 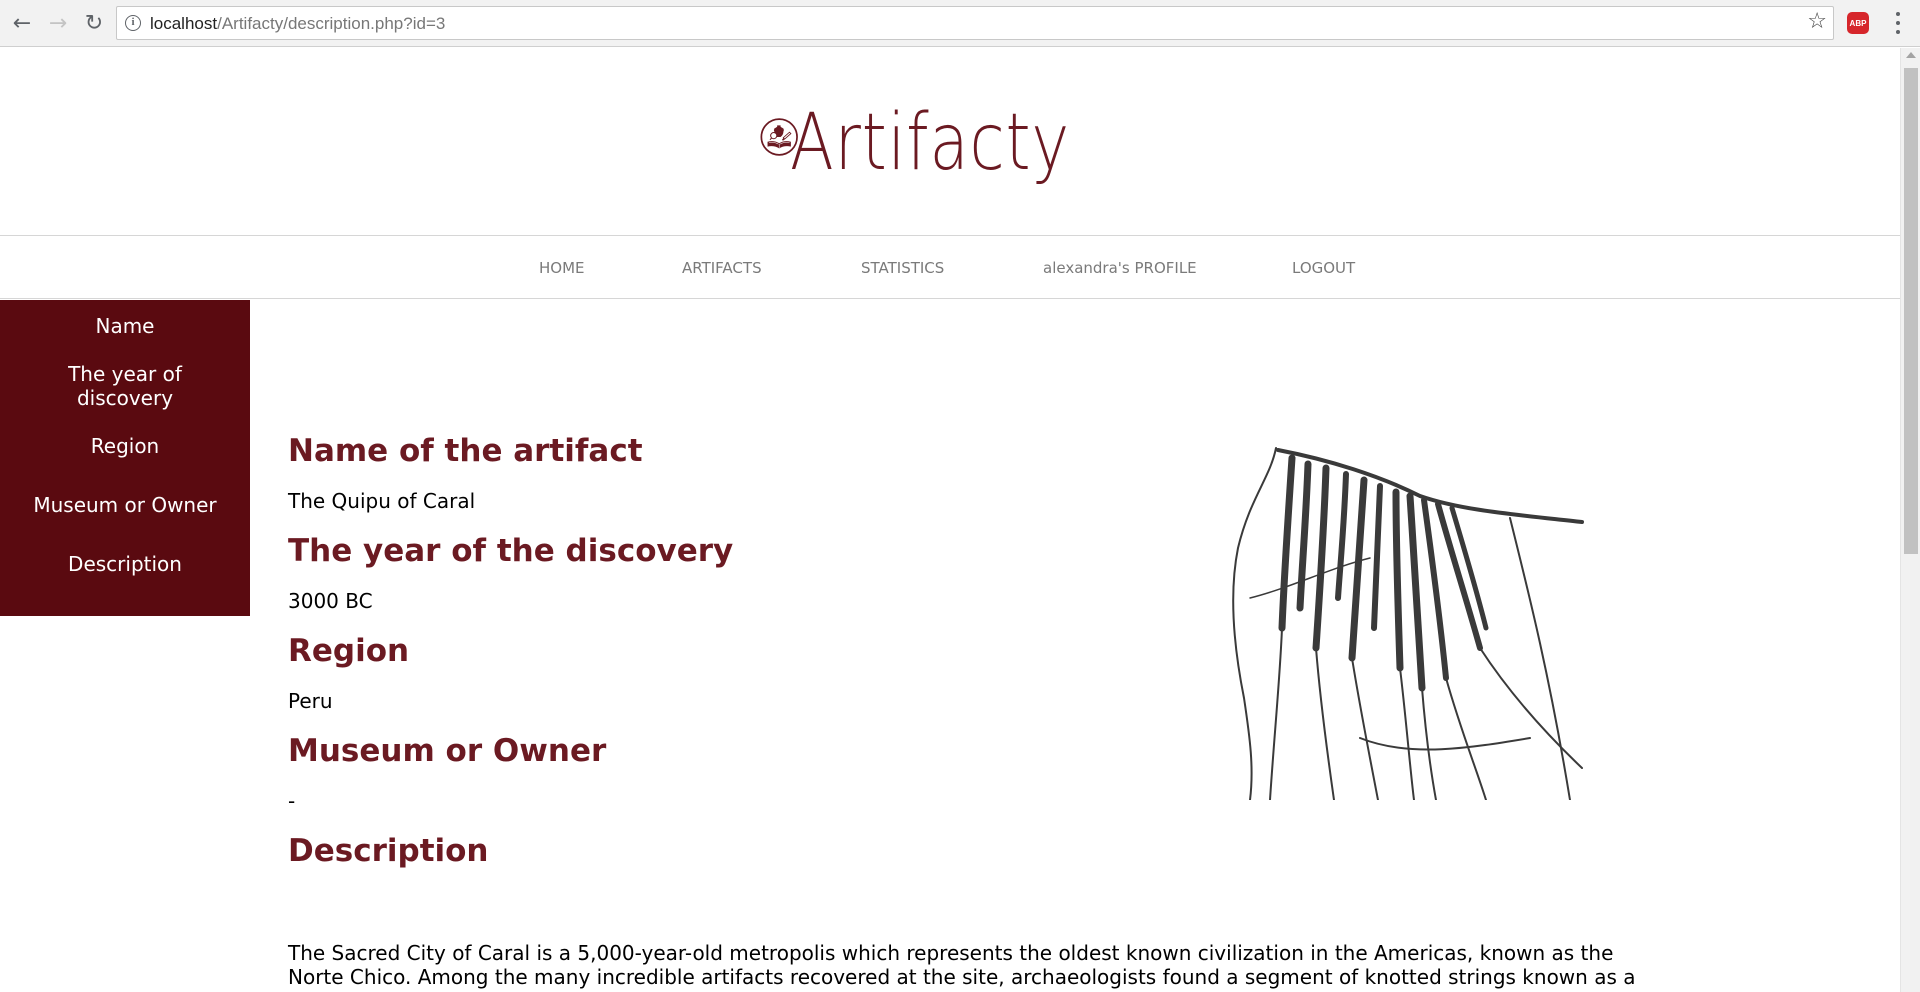 I want to click on description-heading: Description, so click(x=388, y=851).